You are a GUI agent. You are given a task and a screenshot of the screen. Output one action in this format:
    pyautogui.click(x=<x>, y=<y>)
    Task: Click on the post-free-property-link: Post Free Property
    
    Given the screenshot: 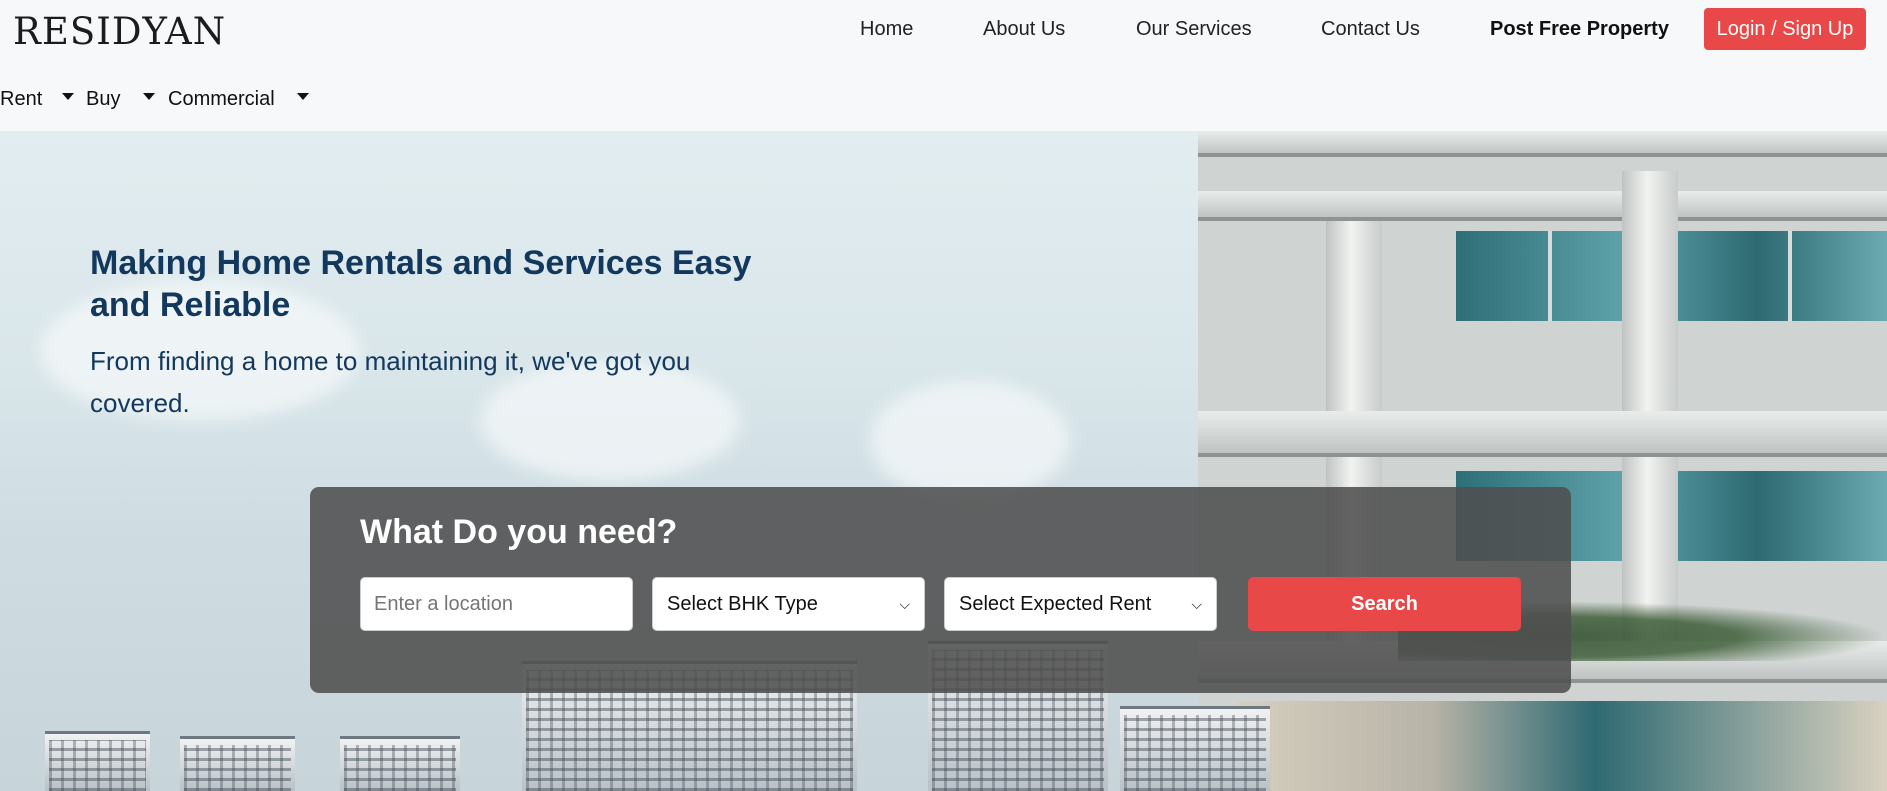 What is the action you would take?
    pyautogui.click(x=1579, y=29)
    